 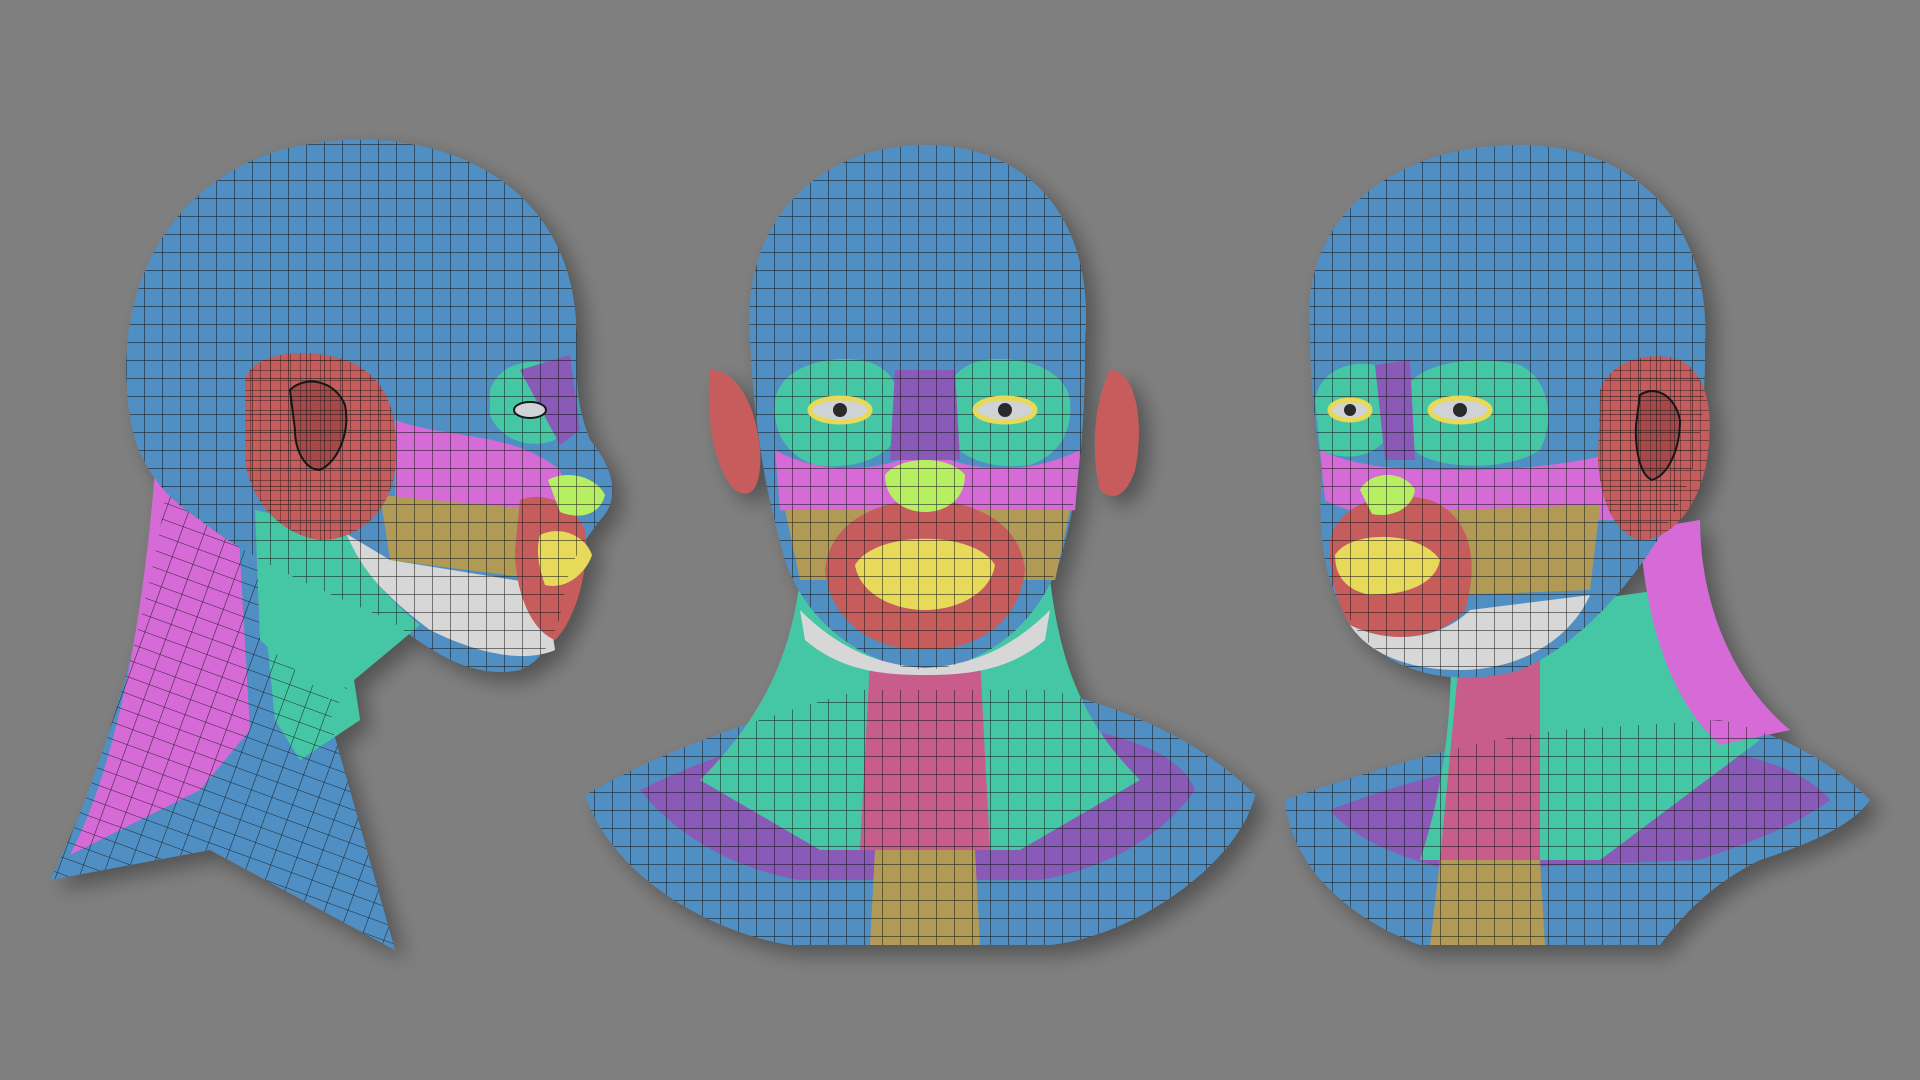 I want to click on front-bust-grid, so click(x=920, y=817).